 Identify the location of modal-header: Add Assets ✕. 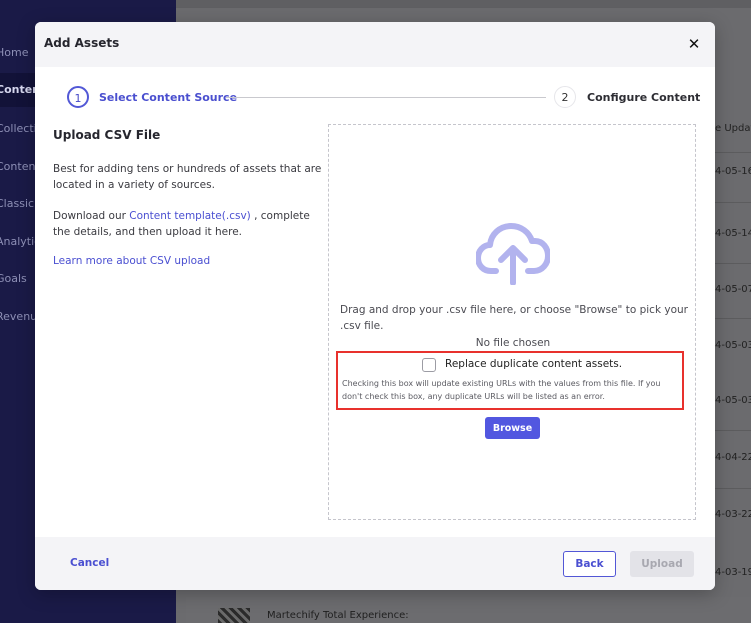
(375, 44).